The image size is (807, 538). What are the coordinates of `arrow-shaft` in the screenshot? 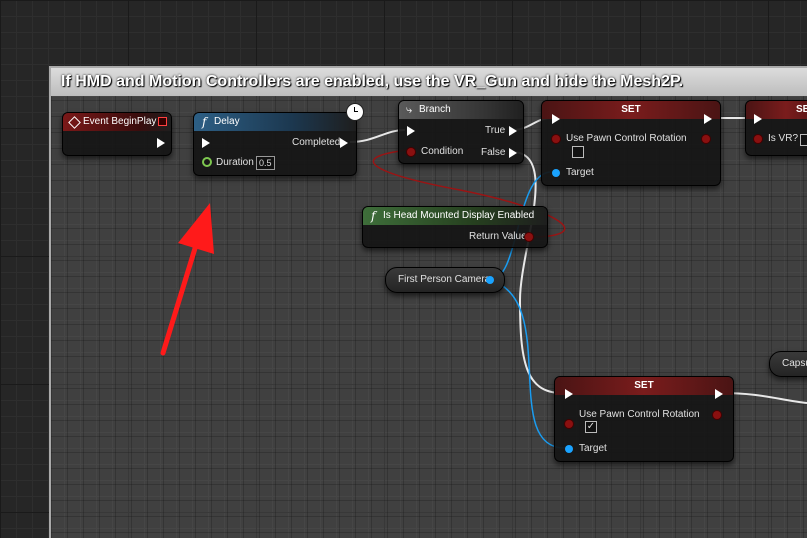 It's located at (181, 292).